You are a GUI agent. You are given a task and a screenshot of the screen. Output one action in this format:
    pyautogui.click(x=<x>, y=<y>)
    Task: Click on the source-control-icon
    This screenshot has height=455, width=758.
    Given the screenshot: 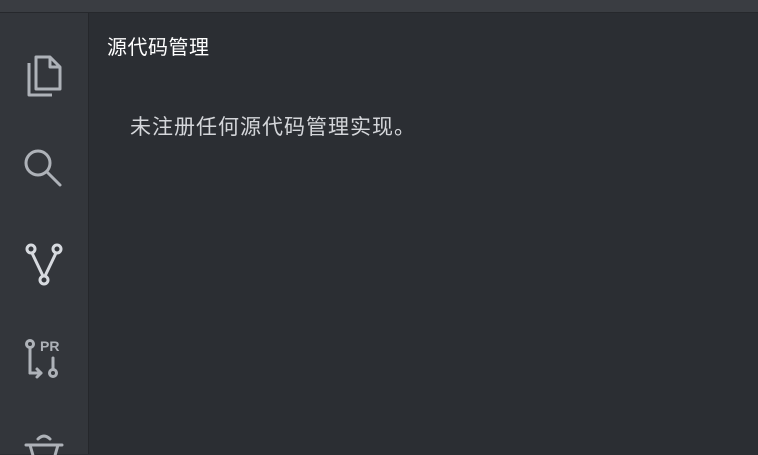 What is the action you would take?
    pyautogui.click(x=44, y=264)
    